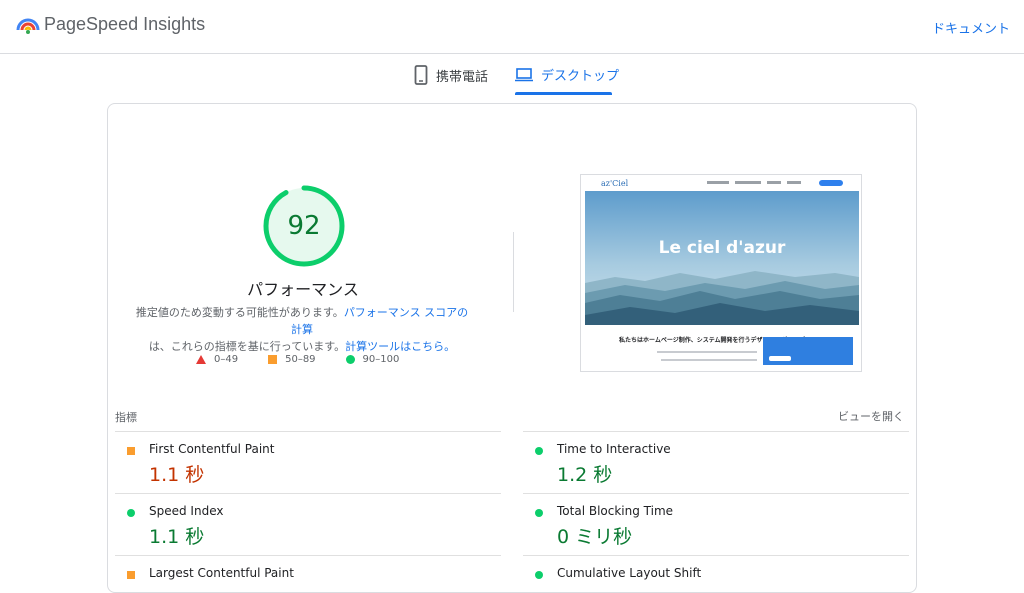 This screenshot has height=593, width=1024. I want to click on metric-name: Total Blocking Time, so click(615, 511).